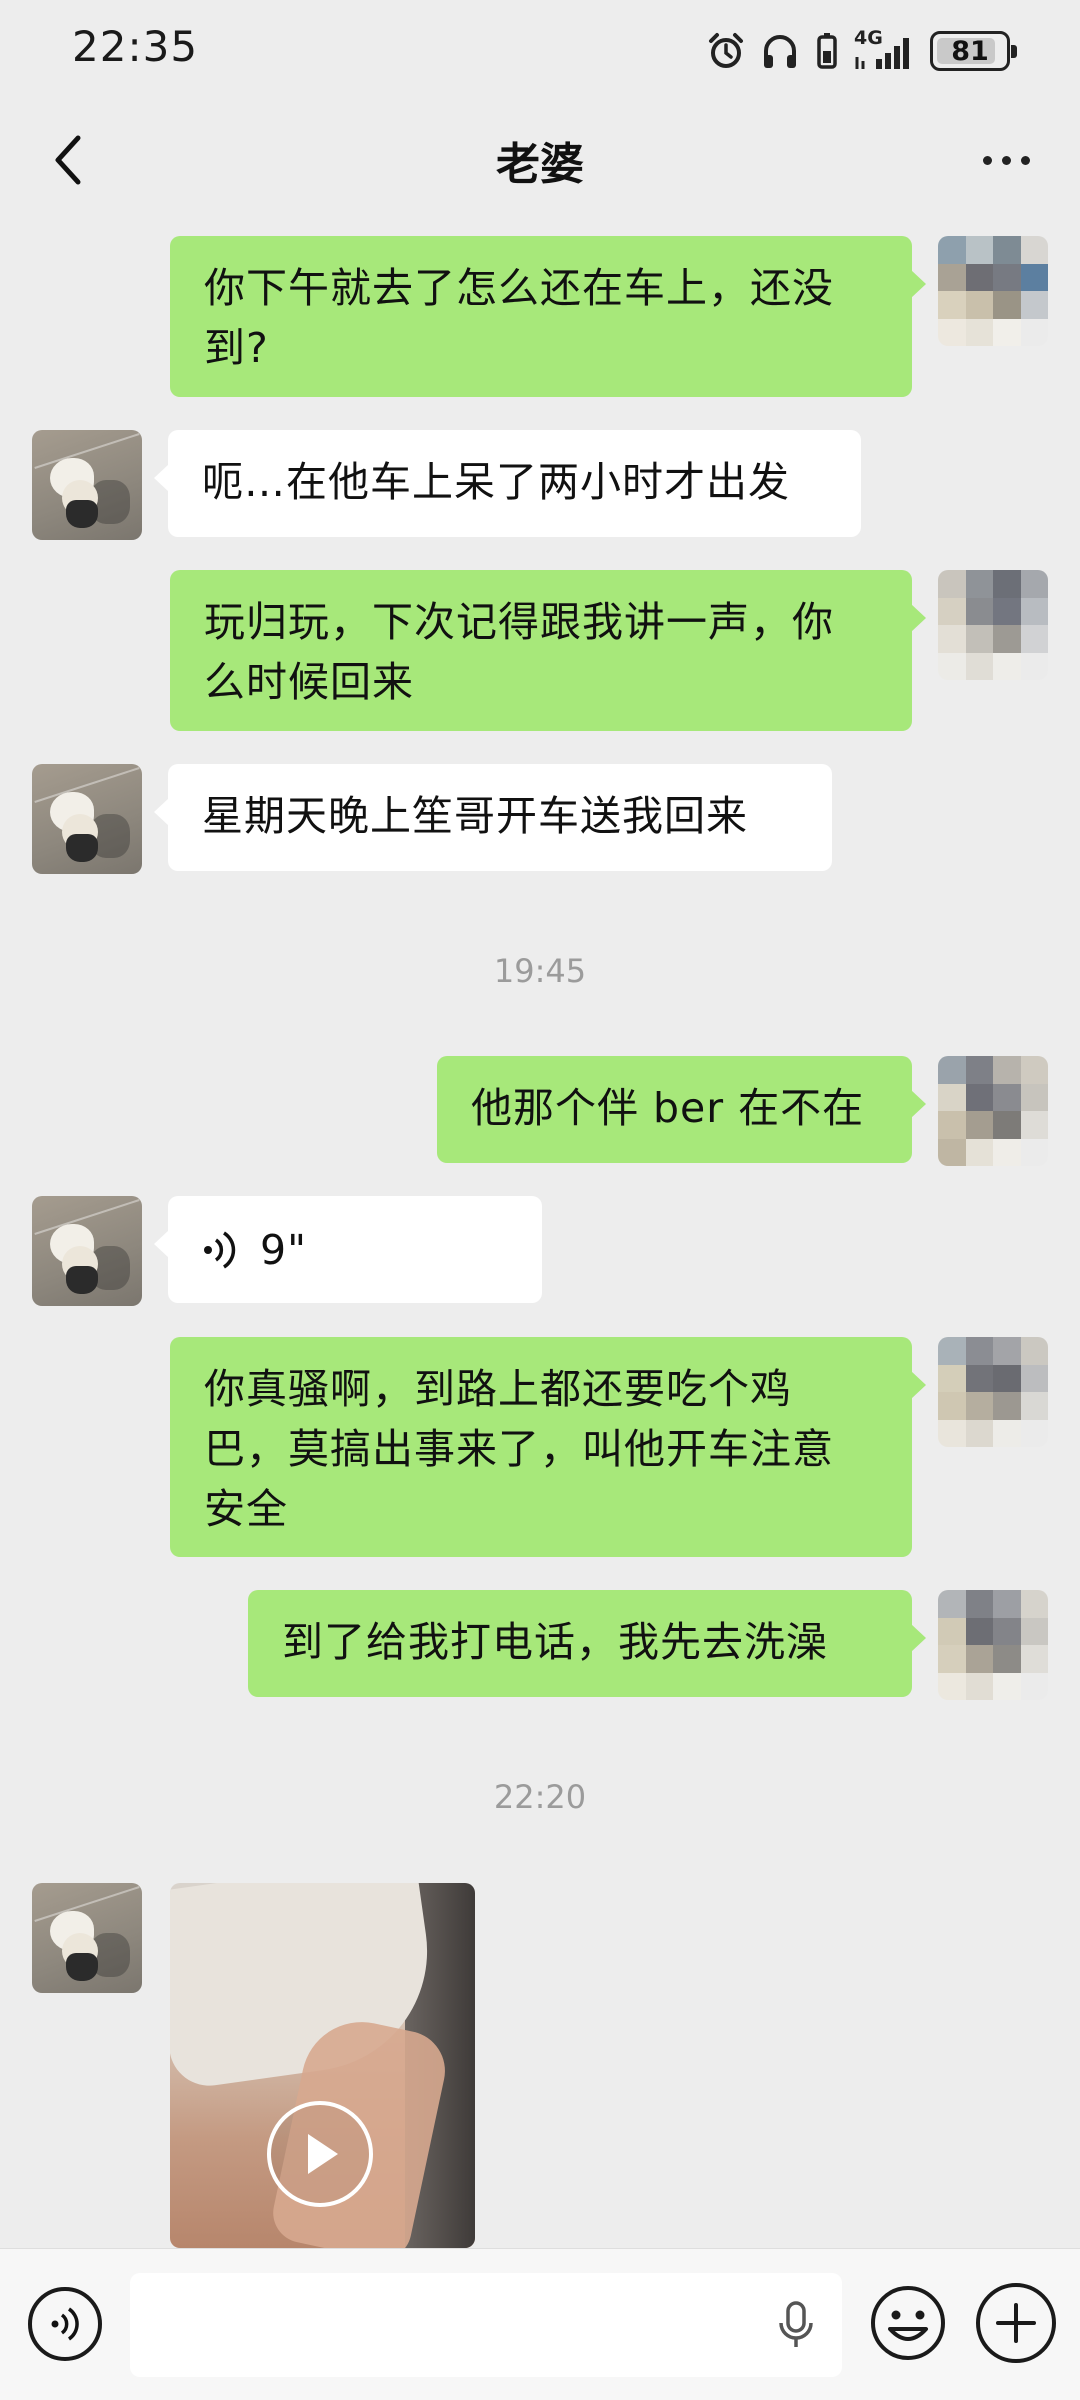 The width and height of the screenshot is (1080, 2400). I want to click on message-line: 巴，莫搞出事来了，叫他开车注意, so click(519, 1449).